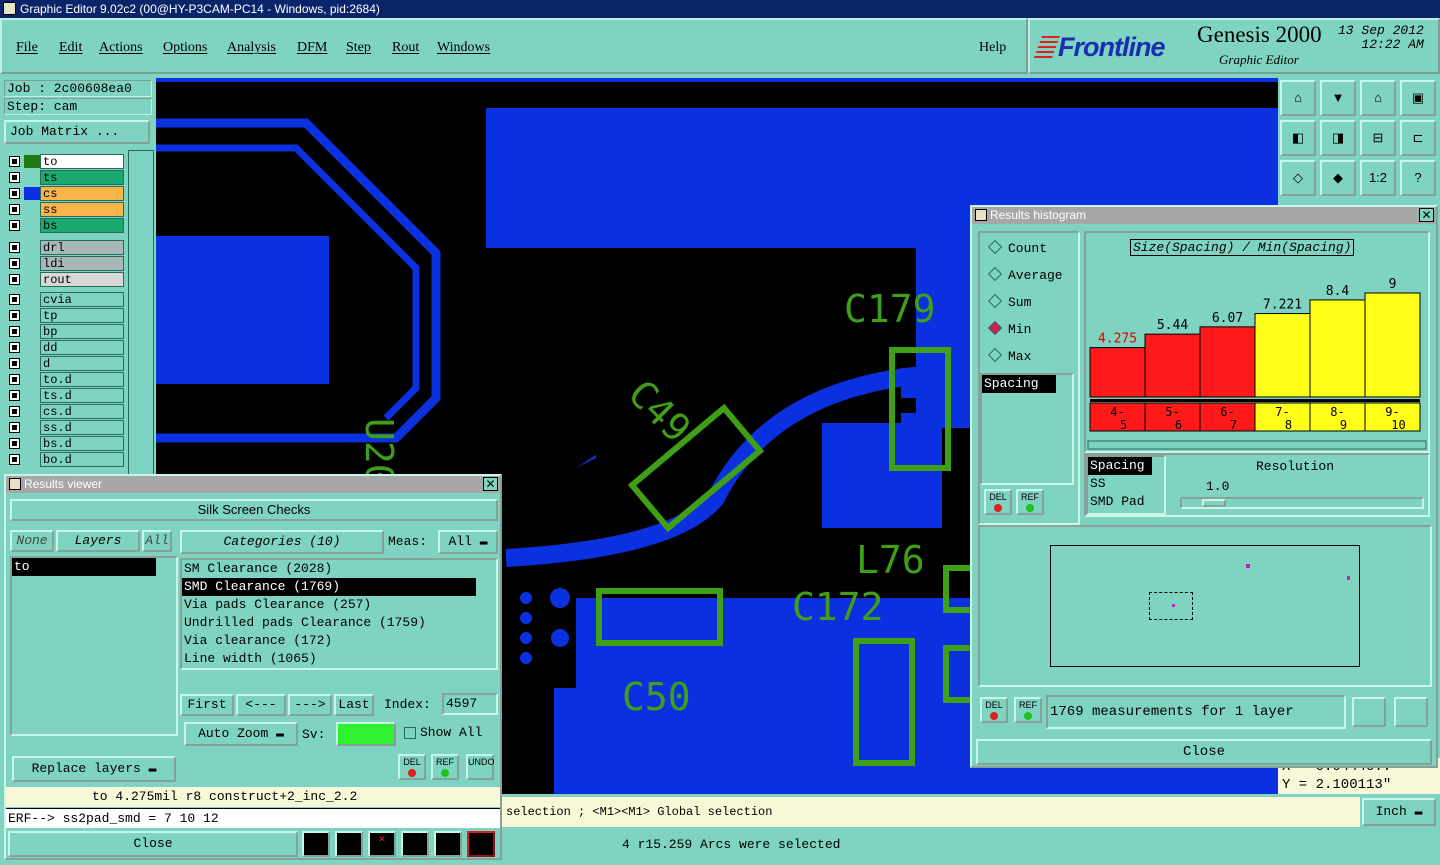 The height and width of the screenshot is (865, 1440). I want to click on layers-button: Layers, so click(98, 541).